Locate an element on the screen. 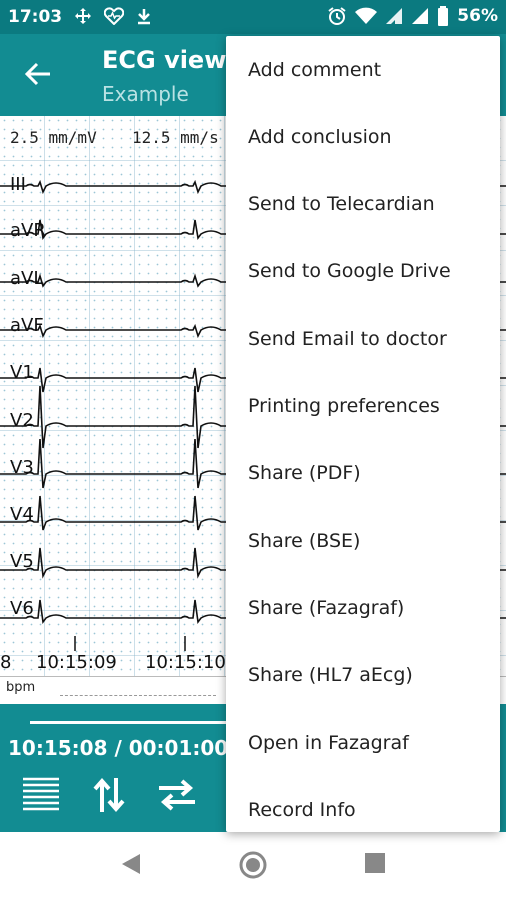 This screenshot has width=506, height=900. menu-item-label: Share (BSE) is located at coordinates (304, 540).